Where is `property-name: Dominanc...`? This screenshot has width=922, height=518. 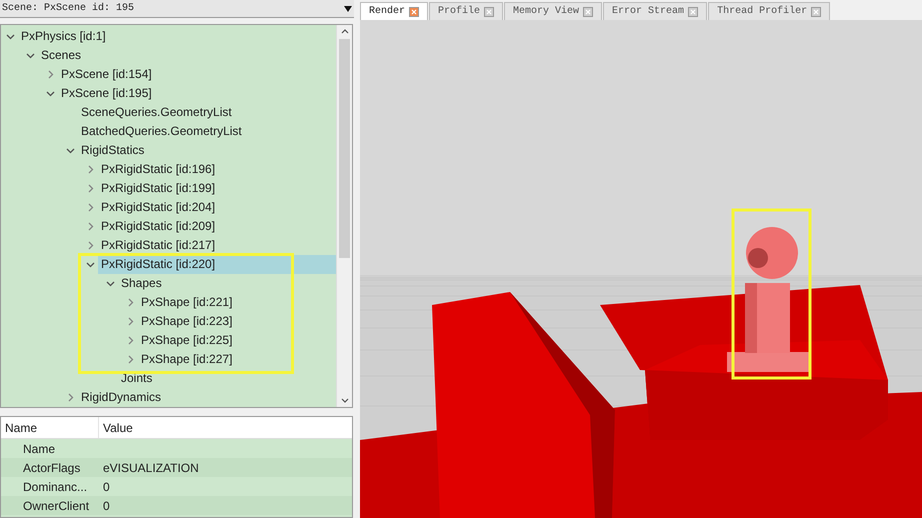
property-name: Dominanc... is located at coordinates (55, 487).